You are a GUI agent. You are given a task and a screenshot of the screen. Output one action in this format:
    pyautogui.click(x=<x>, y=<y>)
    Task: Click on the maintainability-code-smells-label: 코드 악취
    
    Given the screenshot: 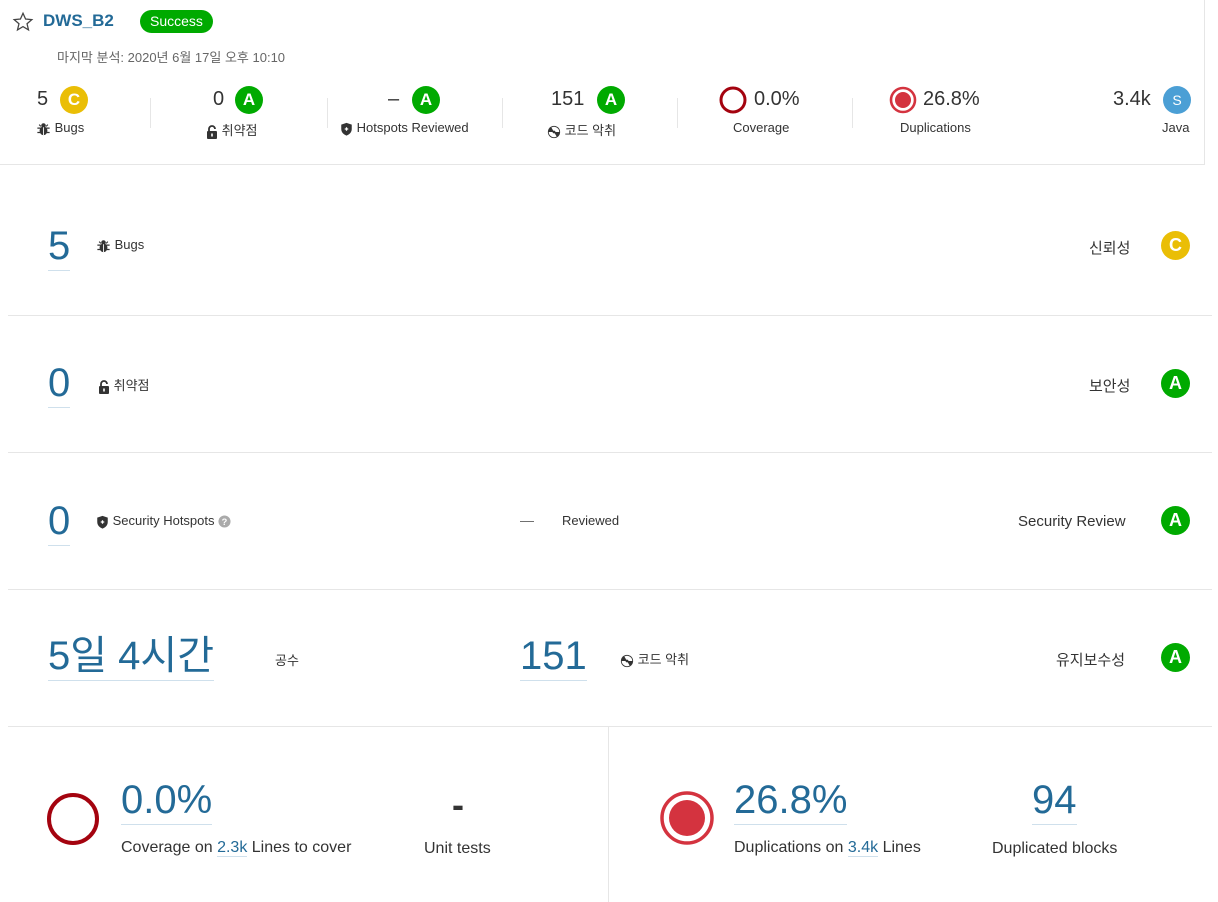 What is the action you would take?
    pyautogui.click(x=654, y=658)
    